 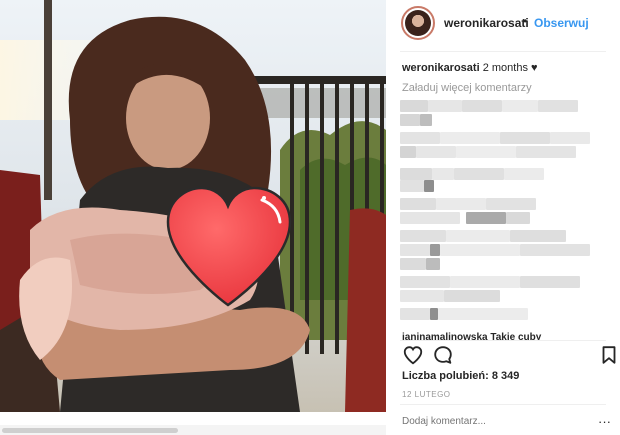 What do you see at coordinates (193, 430) in the screenshot?
I see `horizontal-scrollbar` at bounding box center [193, 430].